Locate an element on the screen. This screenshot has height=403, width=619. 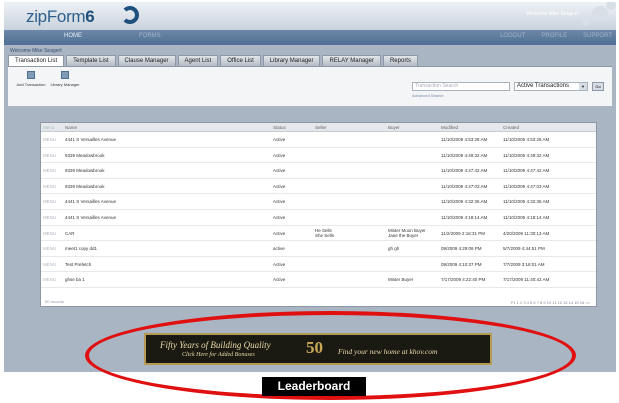
advanced-search-link: Advanced Search is located at coordinates (428, 95).